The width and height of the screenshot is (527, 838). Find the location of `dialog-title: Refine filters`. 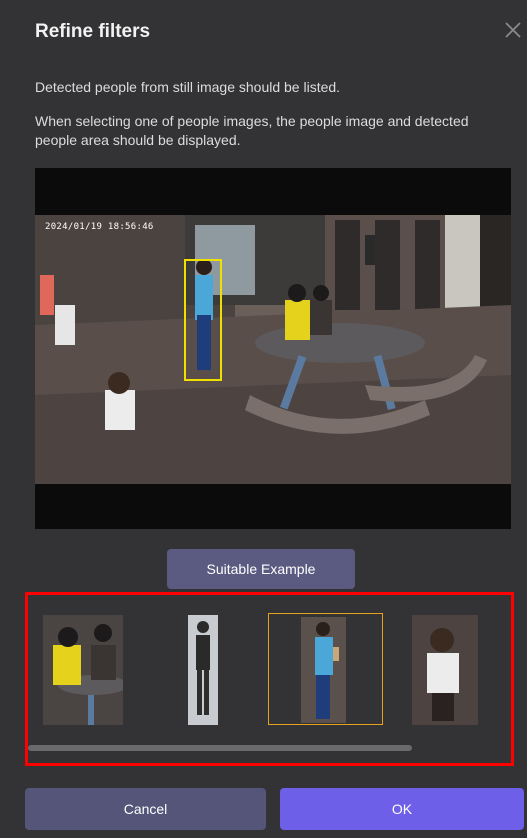

dialog-title: Refine filters is located at coordinates (93, 31).